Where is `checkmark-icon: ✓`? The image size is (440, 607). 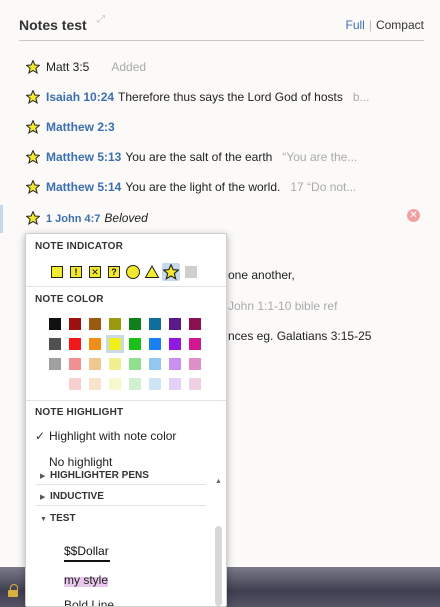
checkmark-icon: ✓ is located at coordinates (40, 436).